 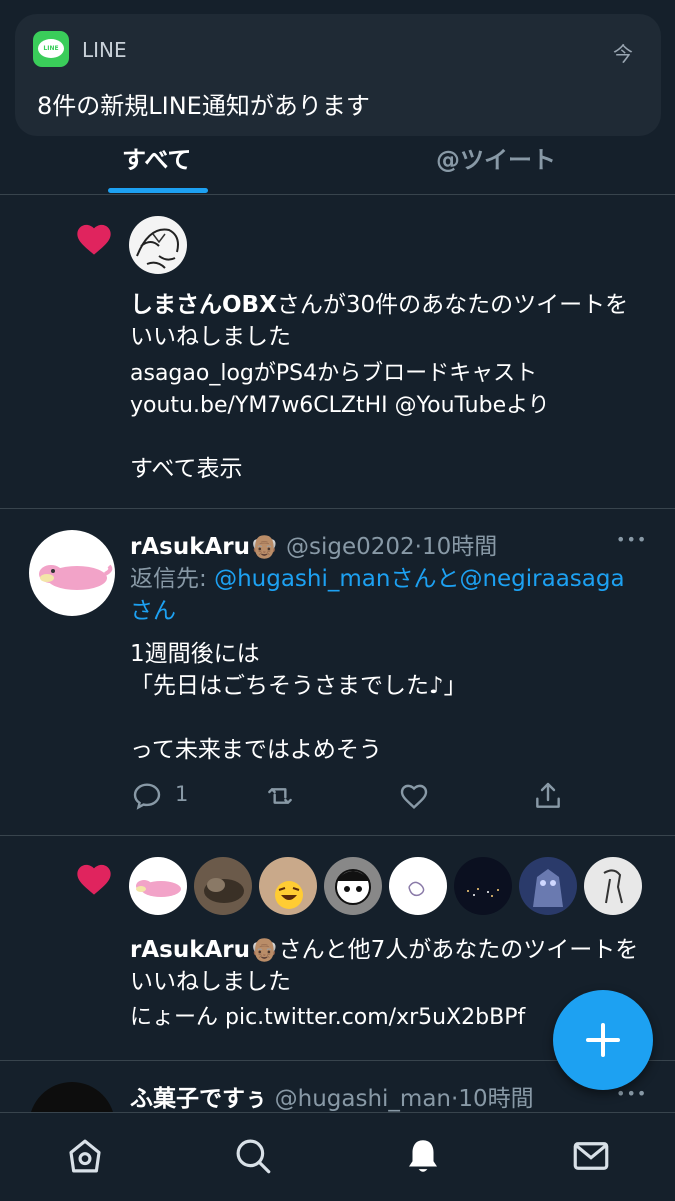 What do you see at coordinates (541, 579) in the screenshot?
I see `reply-user-link: @negiraasaga` at bounding box center [541, 579].